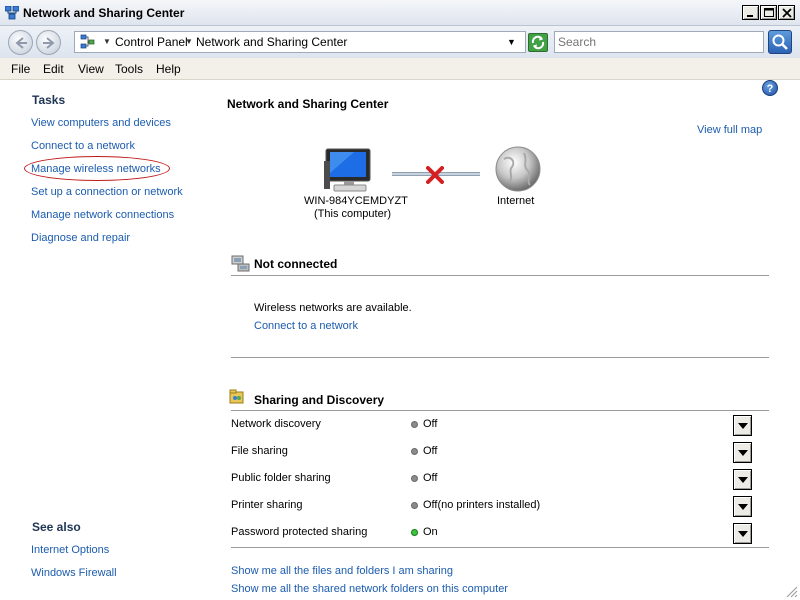  Describe the element at coordinates (70, 550) in the screenshot. I see `link-internet-options: Internet Options` at that location.